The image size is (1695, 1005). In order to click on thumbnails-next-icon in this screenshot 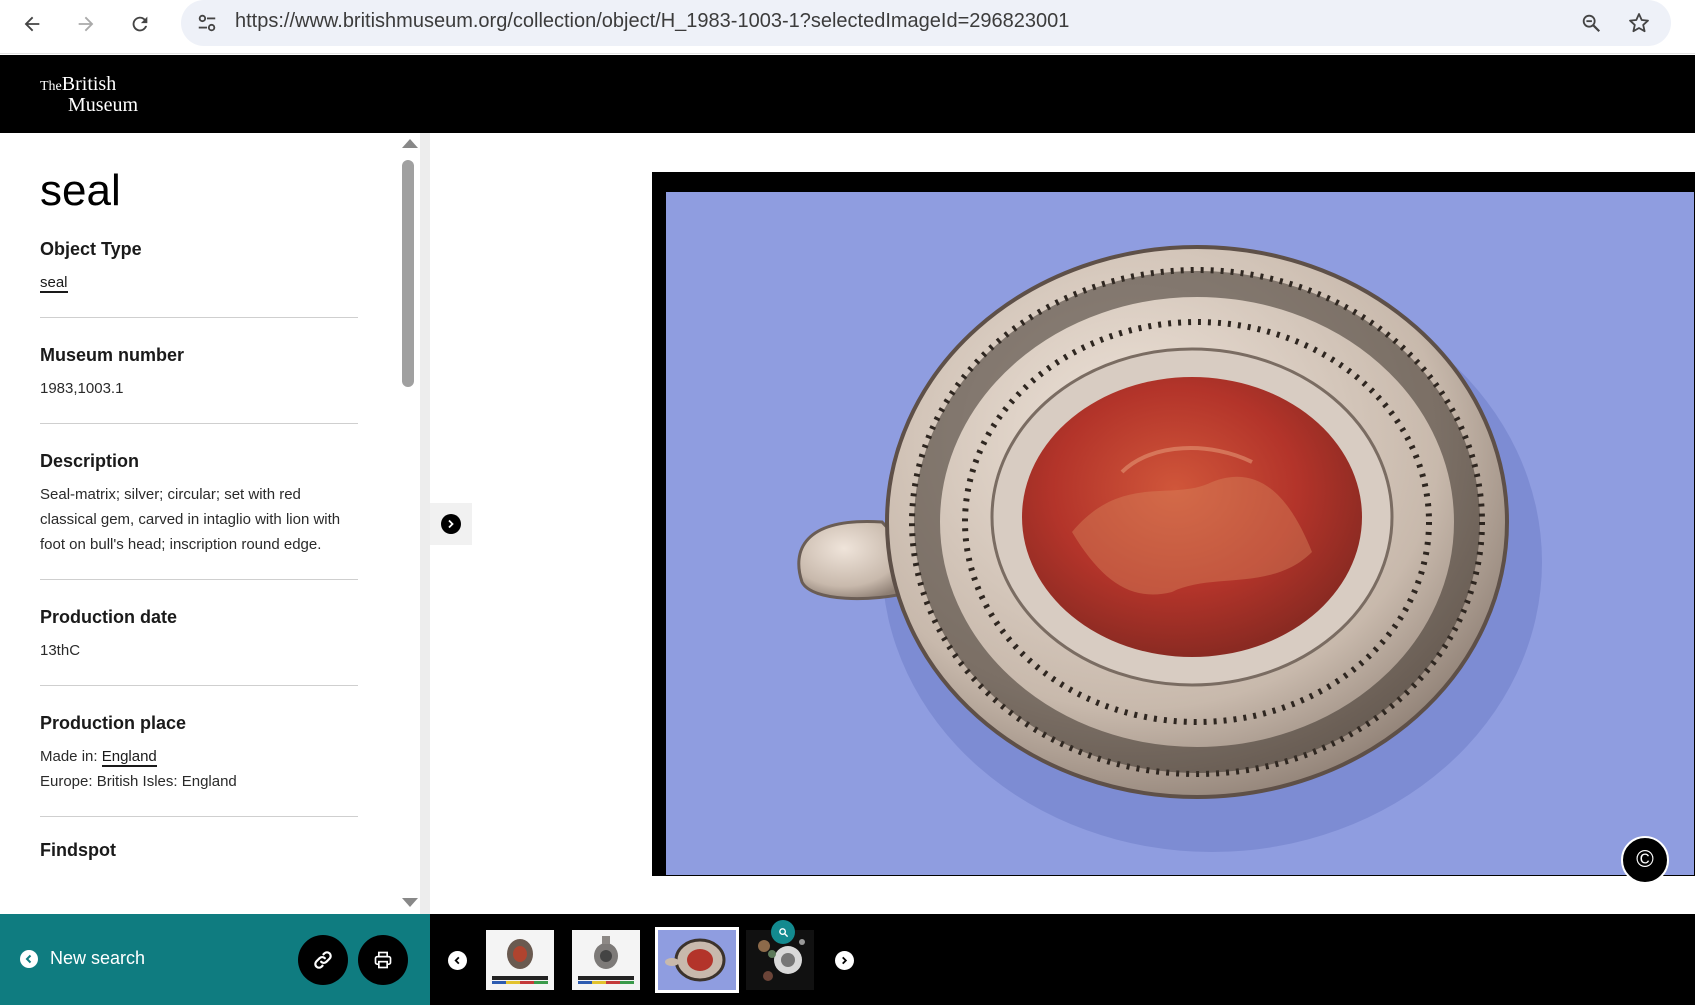, I will do `click(844, 960)`.